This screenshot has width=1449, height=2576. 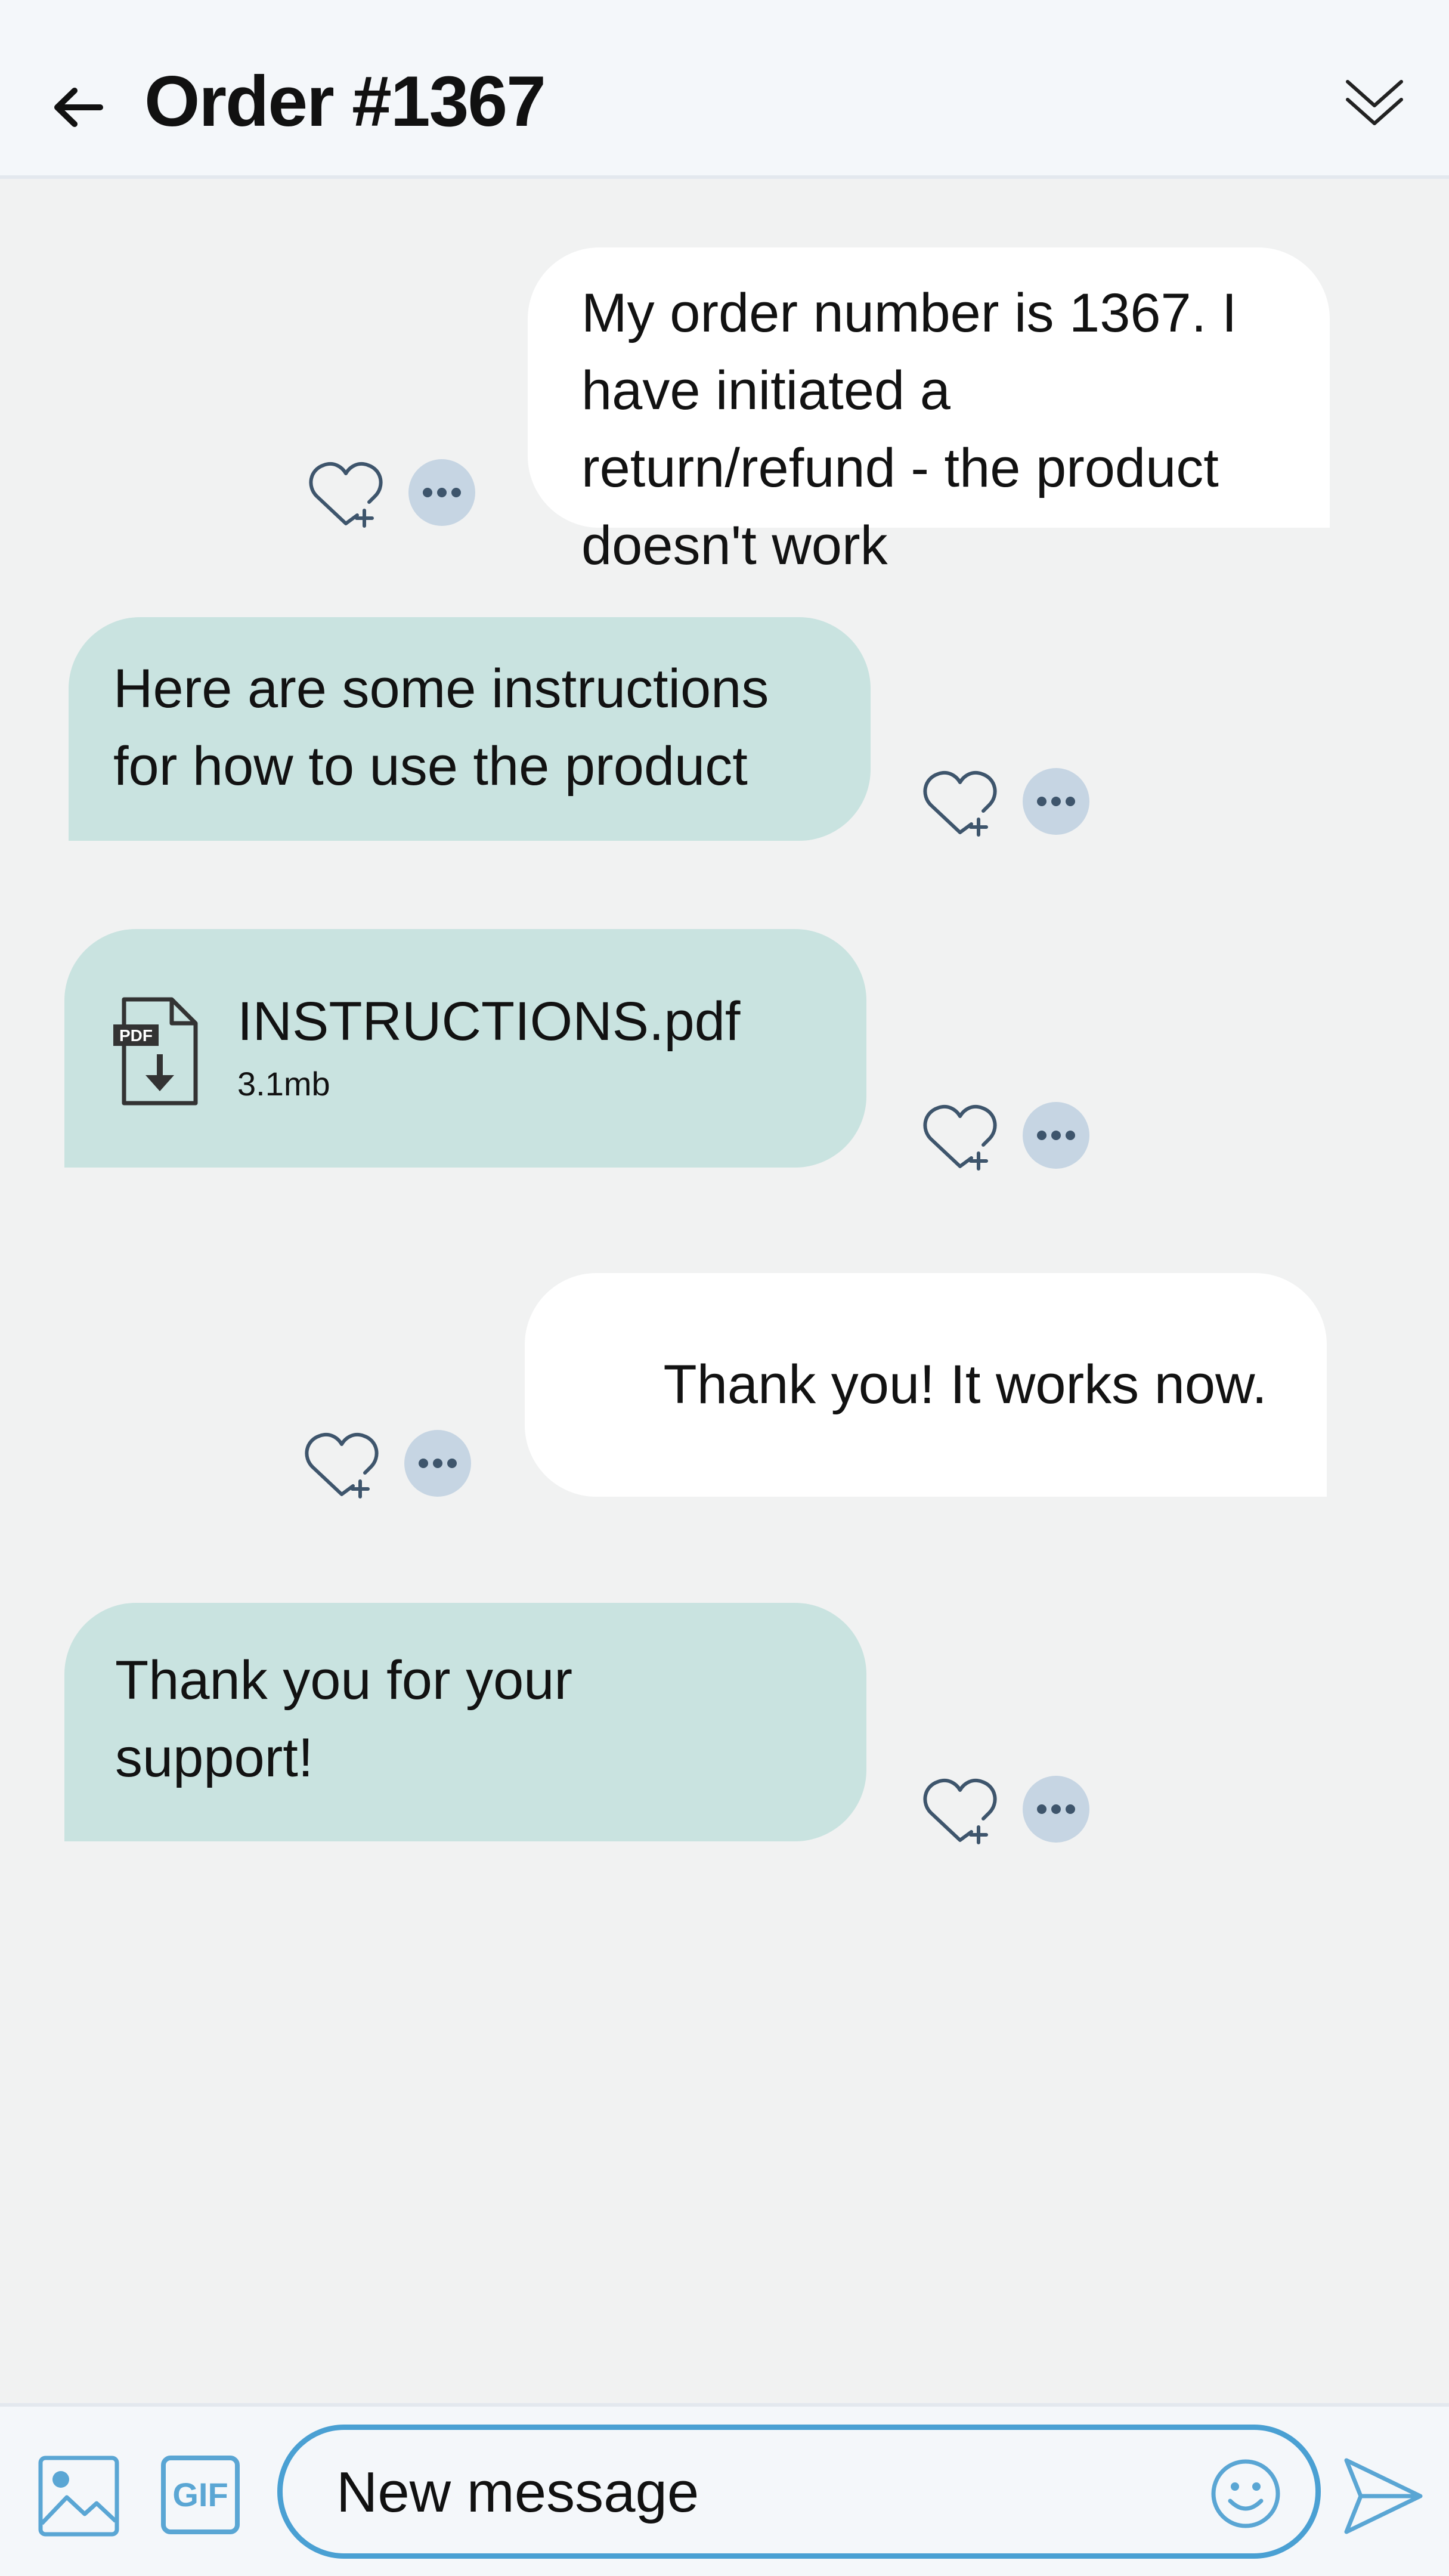 I want to click on file-name: INSTRUCTIONS.pdf, so click(x=489, y=1021).